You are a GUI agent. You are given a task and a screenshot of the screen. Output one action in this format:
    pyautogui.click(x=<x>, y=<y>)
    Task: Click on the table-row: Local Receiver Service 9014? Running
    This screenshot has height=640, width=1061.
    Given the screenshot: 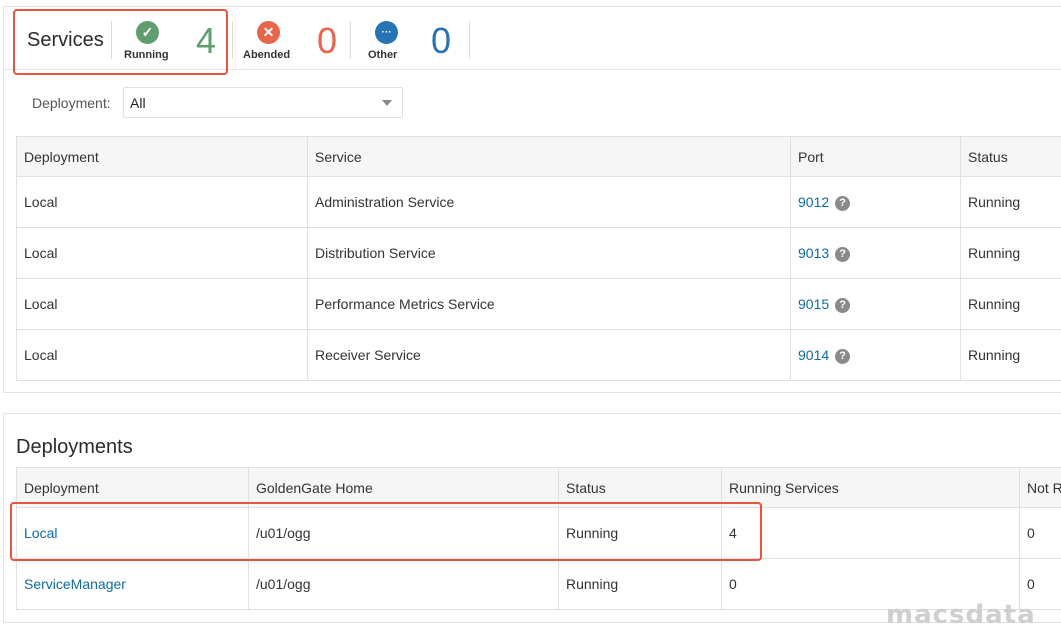 What is the action you would take?
    pyautogui.click(x=538, y=355)
    